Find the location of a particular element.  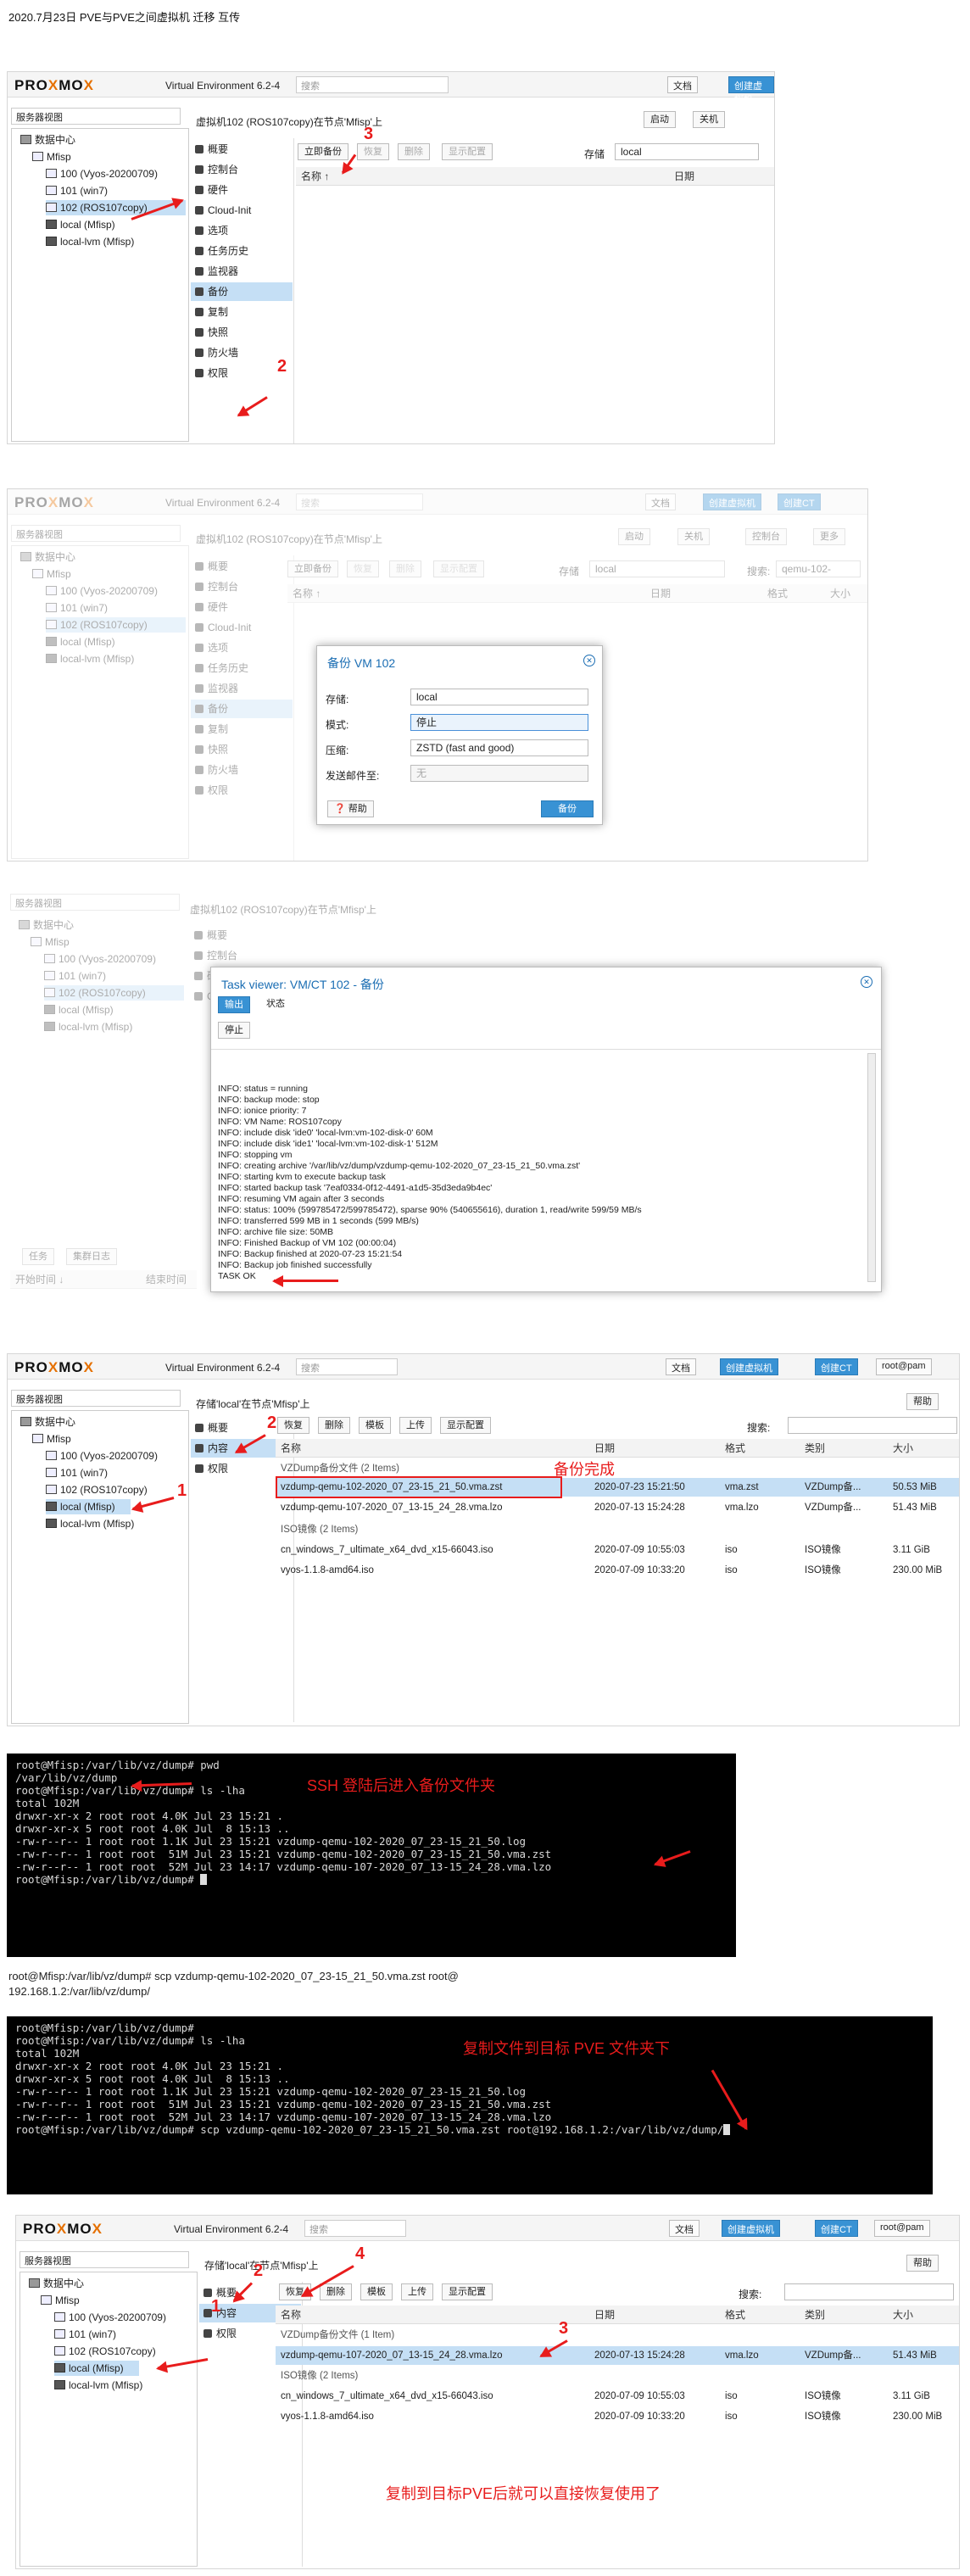

group-vzdump: VZDump备份文件 (2 Items) is located at coordinates (340, 1468).